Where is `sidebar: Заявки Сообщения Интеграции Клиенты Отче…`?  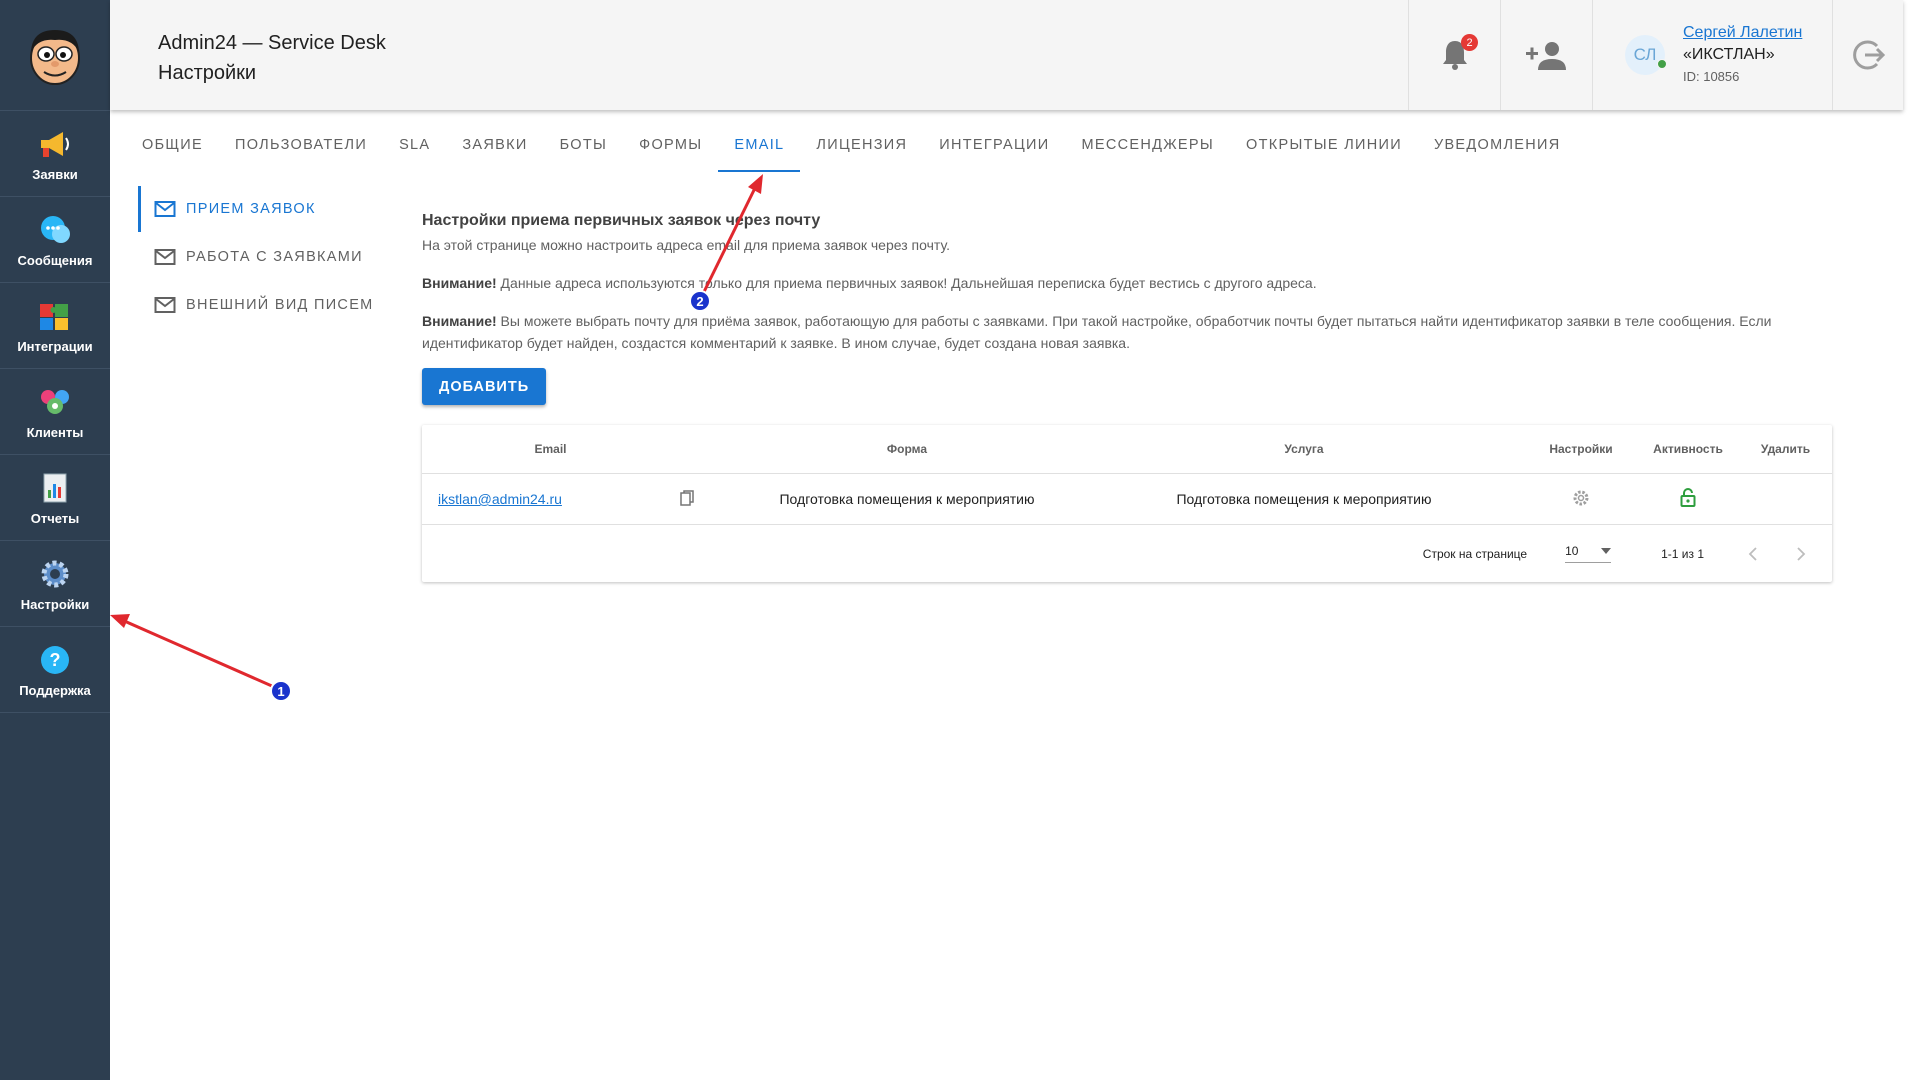 sidebar: Заявки Сообщения Интеграции Клиенты Отче… is located at coordinates (55, 540).